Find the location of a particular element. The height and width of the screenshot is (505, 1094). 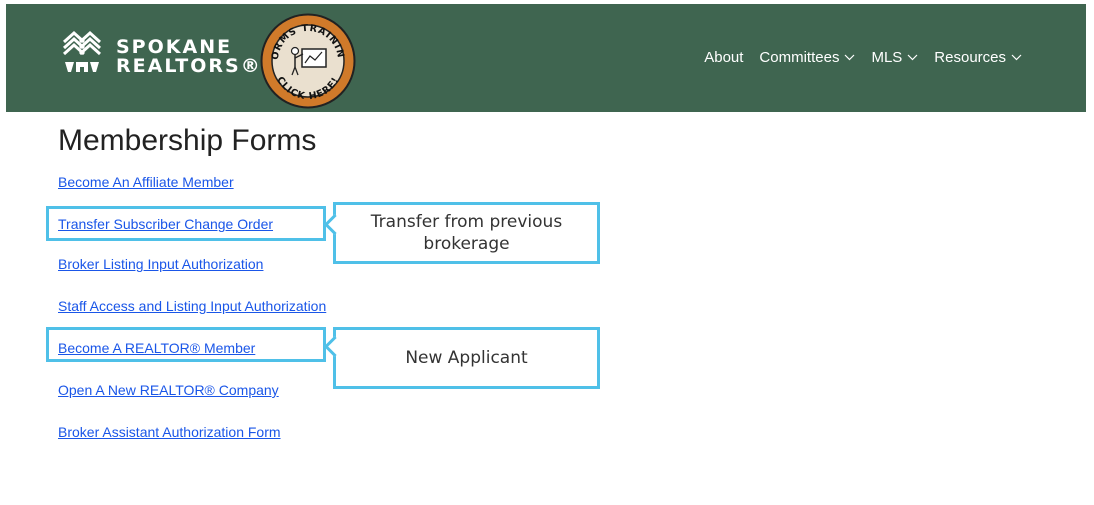

link-broker-listing-input-authorization: Broker Listing Input Authorization is located at coordinates (160, 264).